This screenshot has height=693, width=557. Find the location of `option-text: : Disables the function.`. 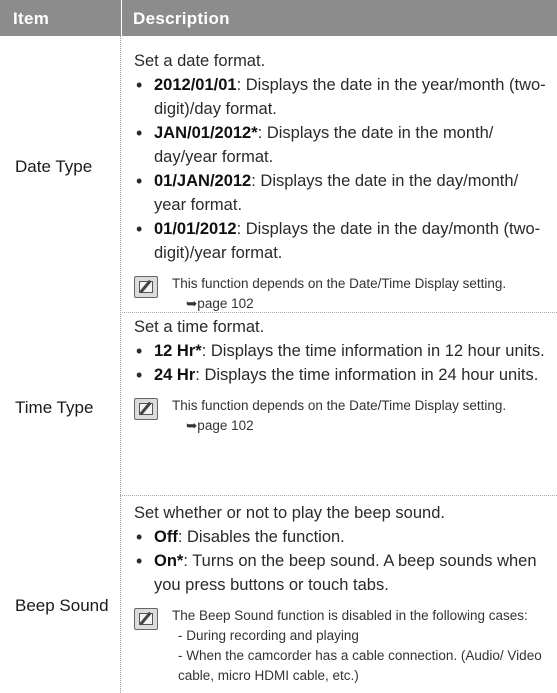

option-text: : Disables the function. is located at coordinates (261, 537).